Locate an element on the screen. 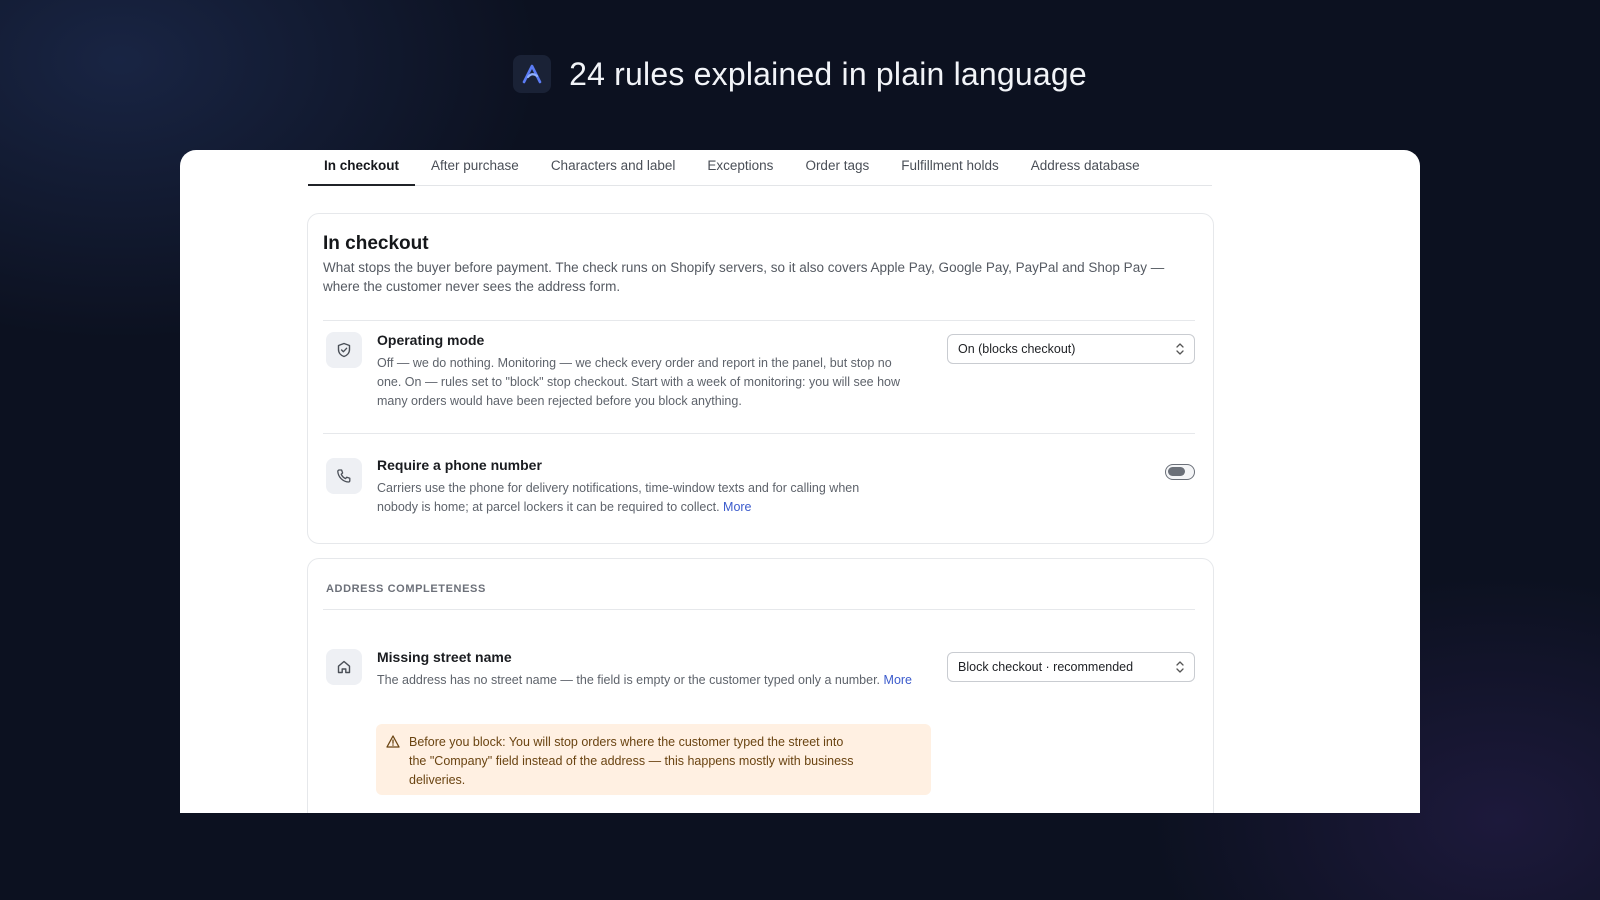 The image size is (1600, 900). phone-icon is located at coordinates (344, 476).